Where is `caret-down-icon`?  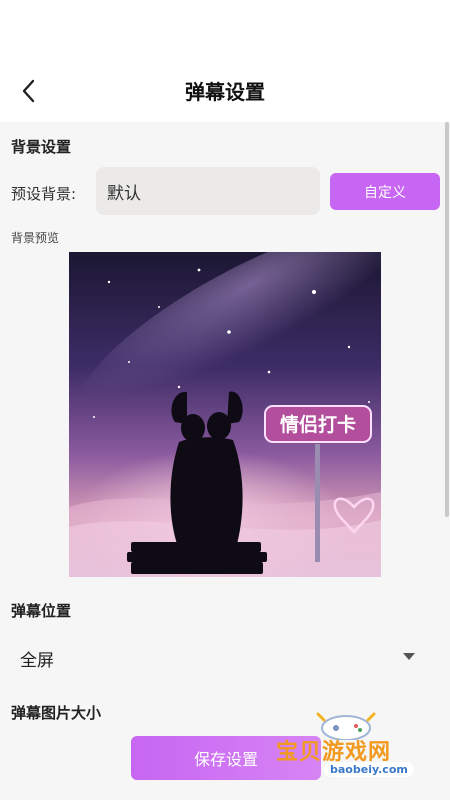
caret-down-icon is located at coordinates (409, 656).